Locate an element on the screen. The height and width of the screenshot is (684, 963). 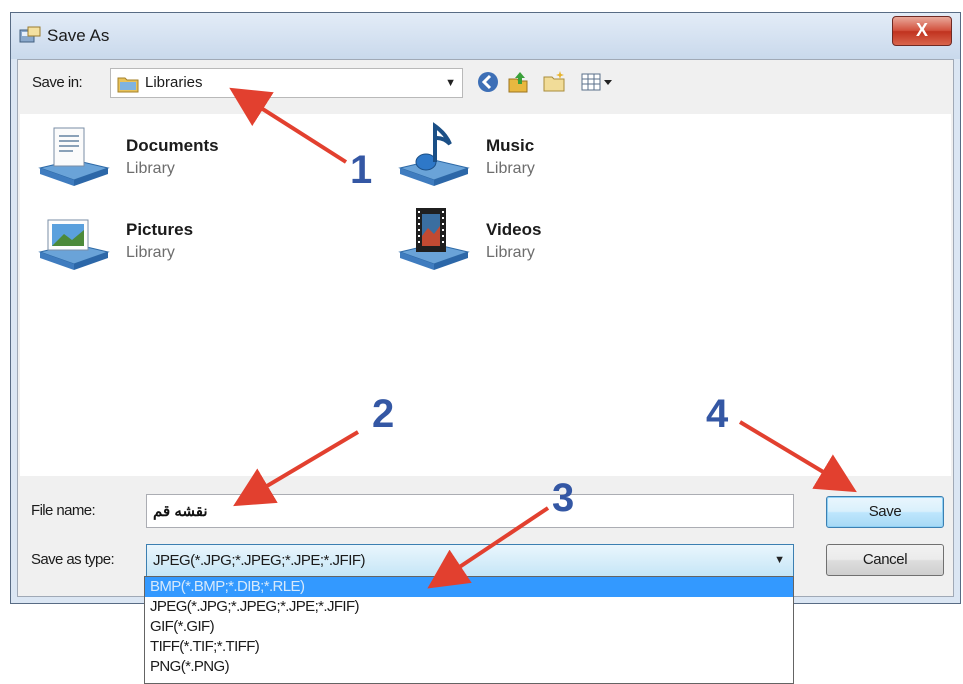
dropdown-option-png: PNG(*.PNG) is located at coordinates (469, 667).